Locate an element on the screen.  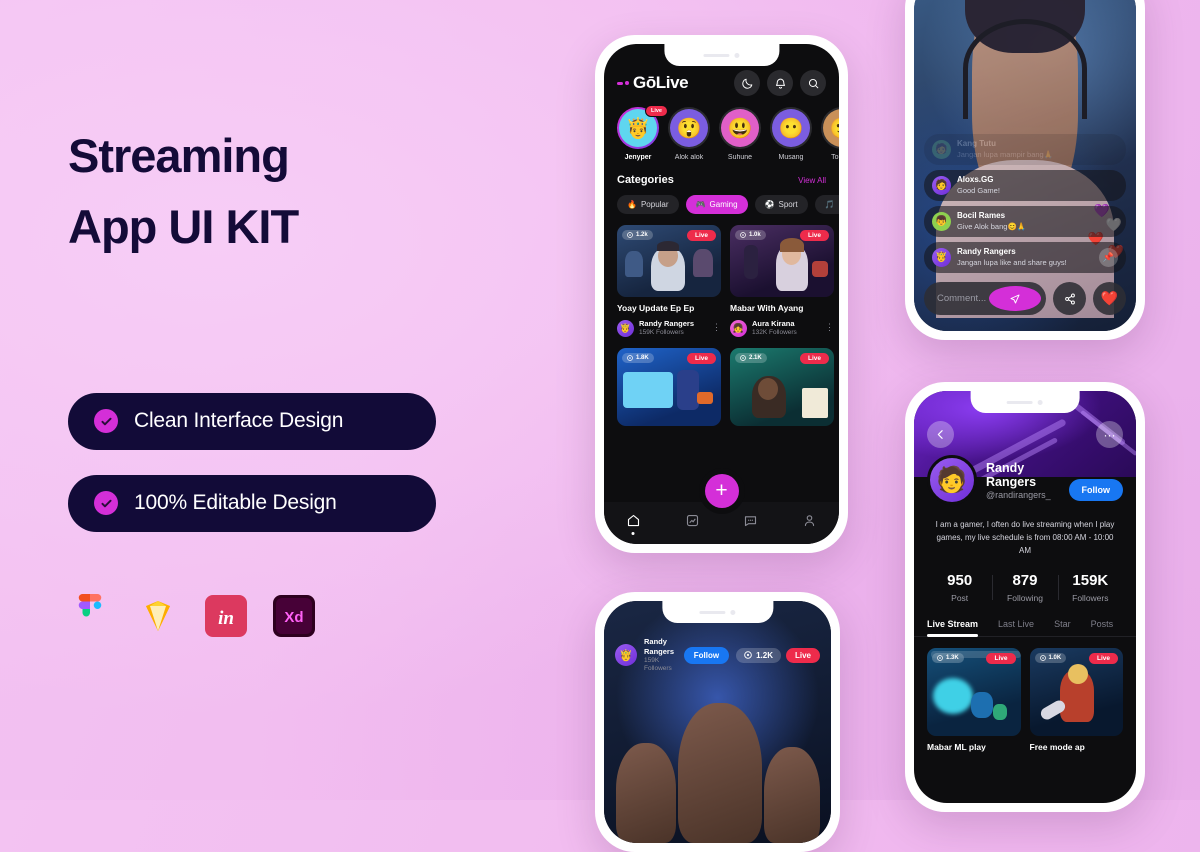
story-item: 🤴 Live Jenyper is located at coordinates (638, 134).